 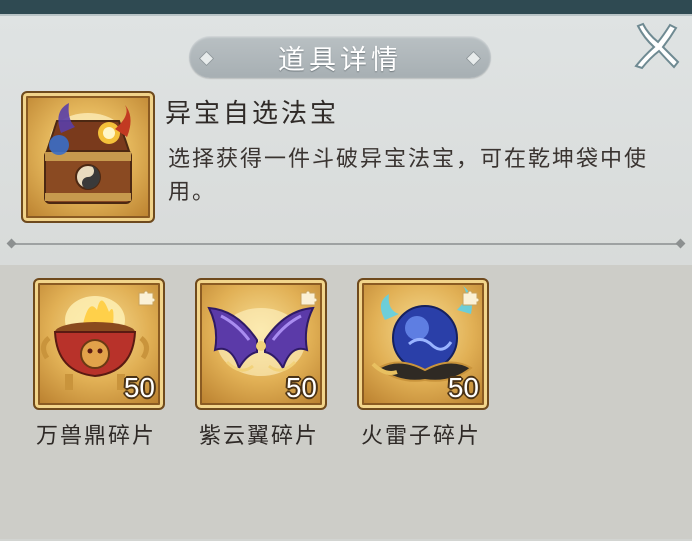 I want to click on title-banner: 道具详情, so click(x=340, y=57).